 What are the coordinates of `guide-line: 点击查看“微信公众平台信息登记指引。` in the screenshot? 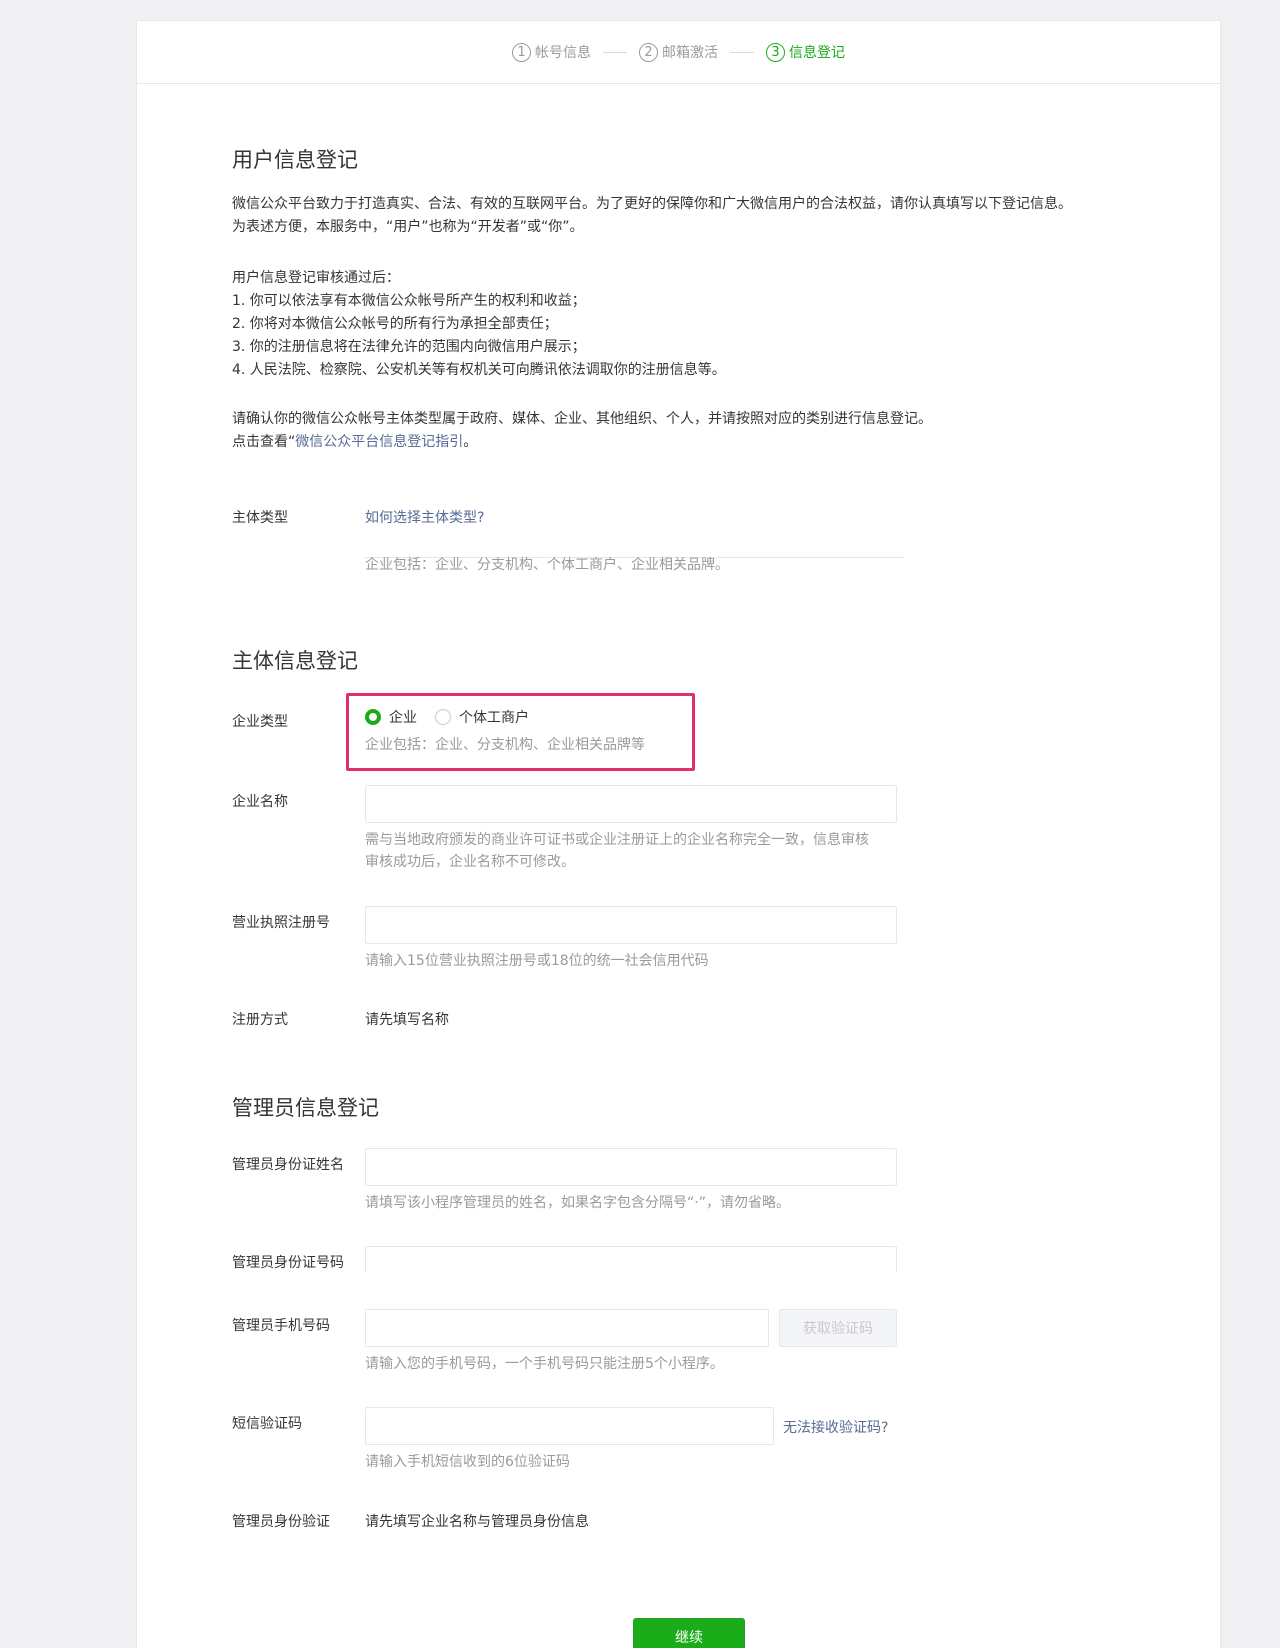 It's located at (582, 442).